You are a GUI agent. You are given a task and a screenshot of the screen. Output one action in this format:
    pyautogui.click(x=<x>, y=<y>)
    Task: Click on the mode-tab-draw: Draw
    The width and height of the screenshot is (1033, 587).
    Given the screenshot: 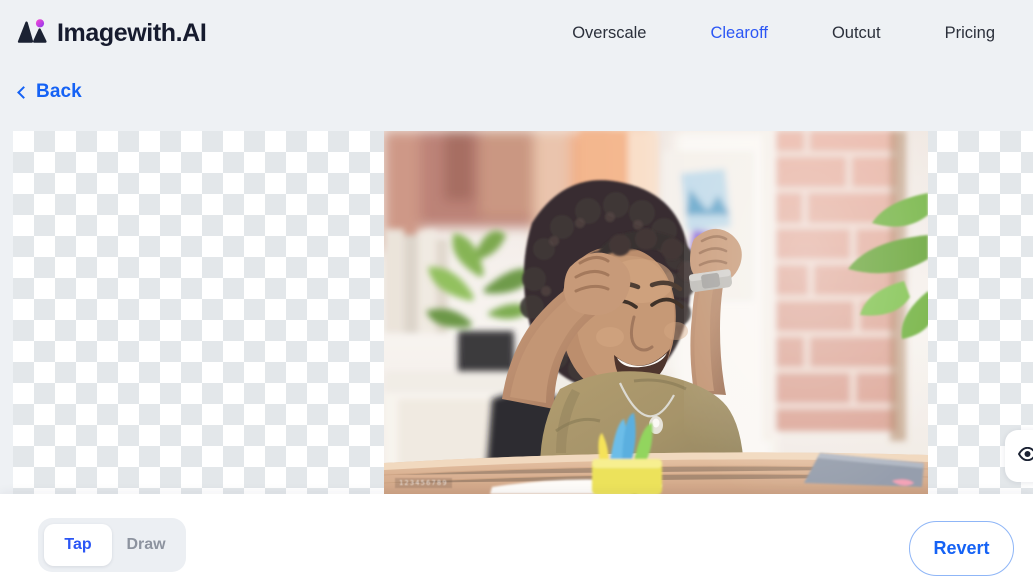 What is the action you would take?
    pyautogui.click(x=146, y=545)
    